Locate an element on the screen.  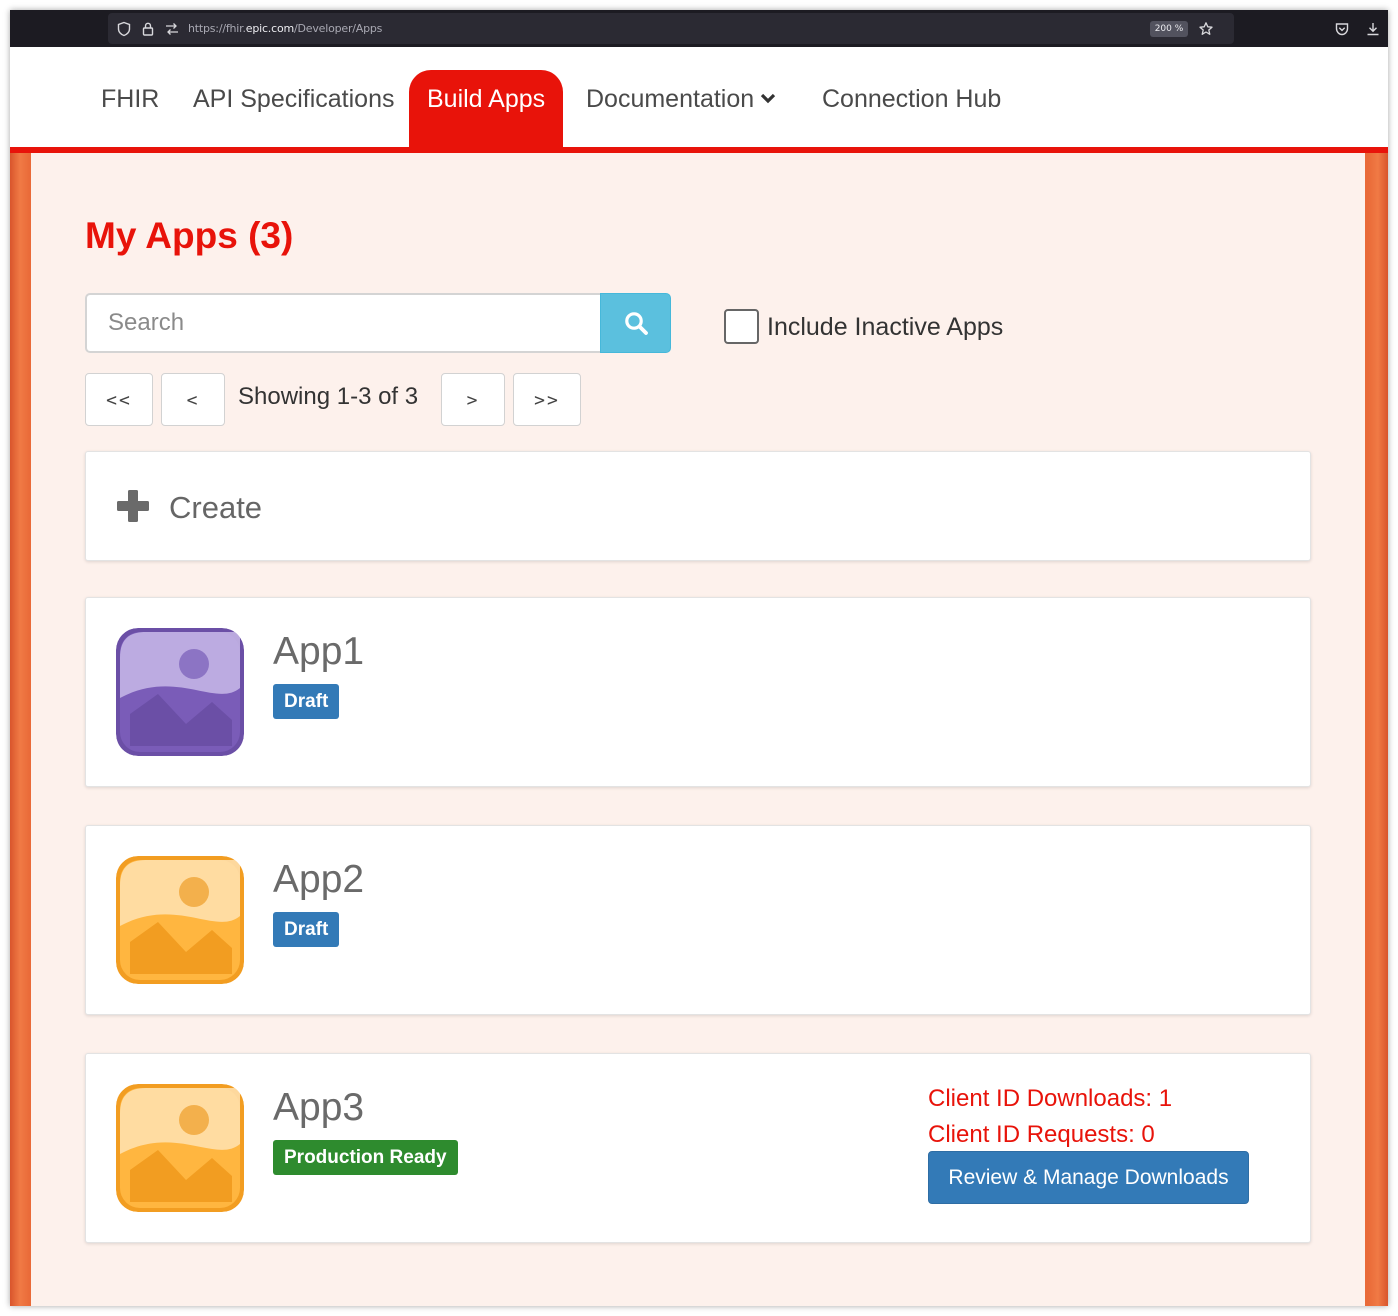
nav-item-documentation-label: Documentation is located at coordinates (670, 99).